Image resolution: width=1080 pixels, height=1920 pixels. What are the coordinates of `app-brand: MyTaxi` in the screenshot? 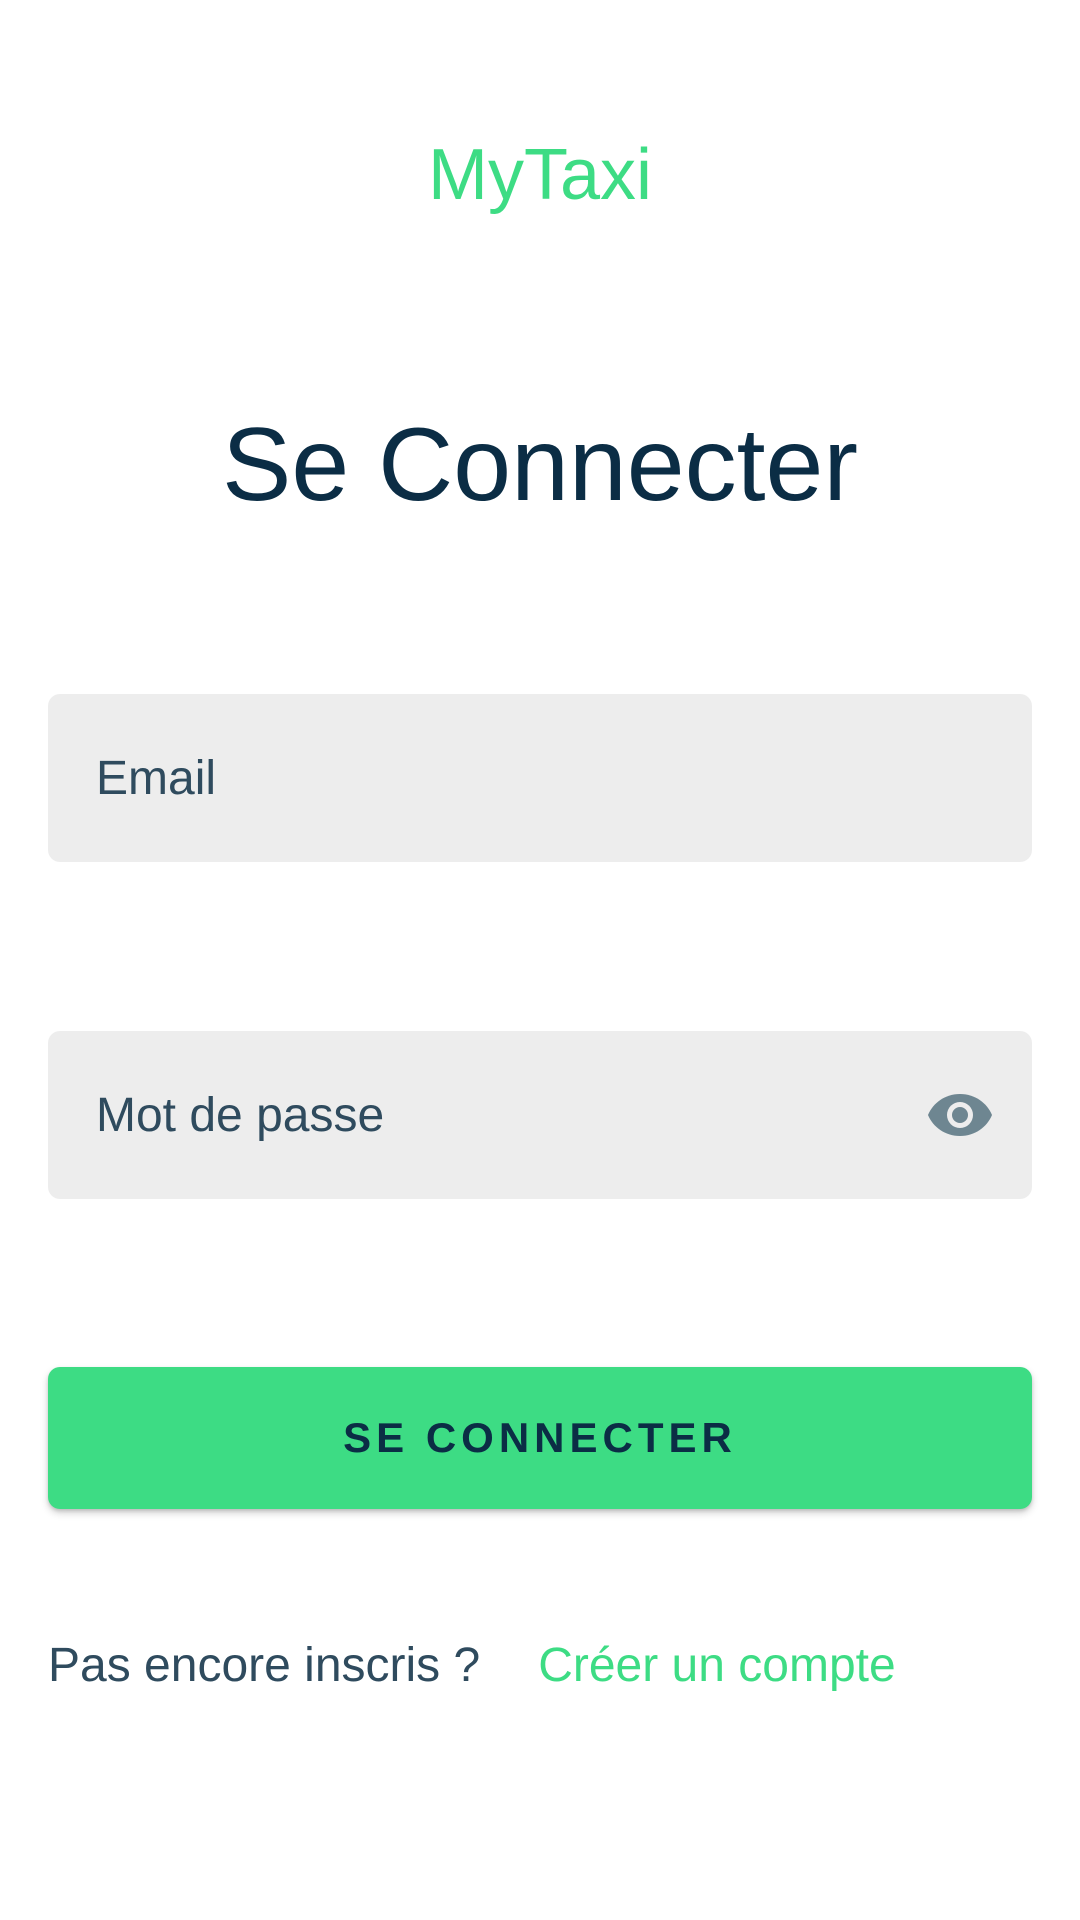 It's located at (539, 175).